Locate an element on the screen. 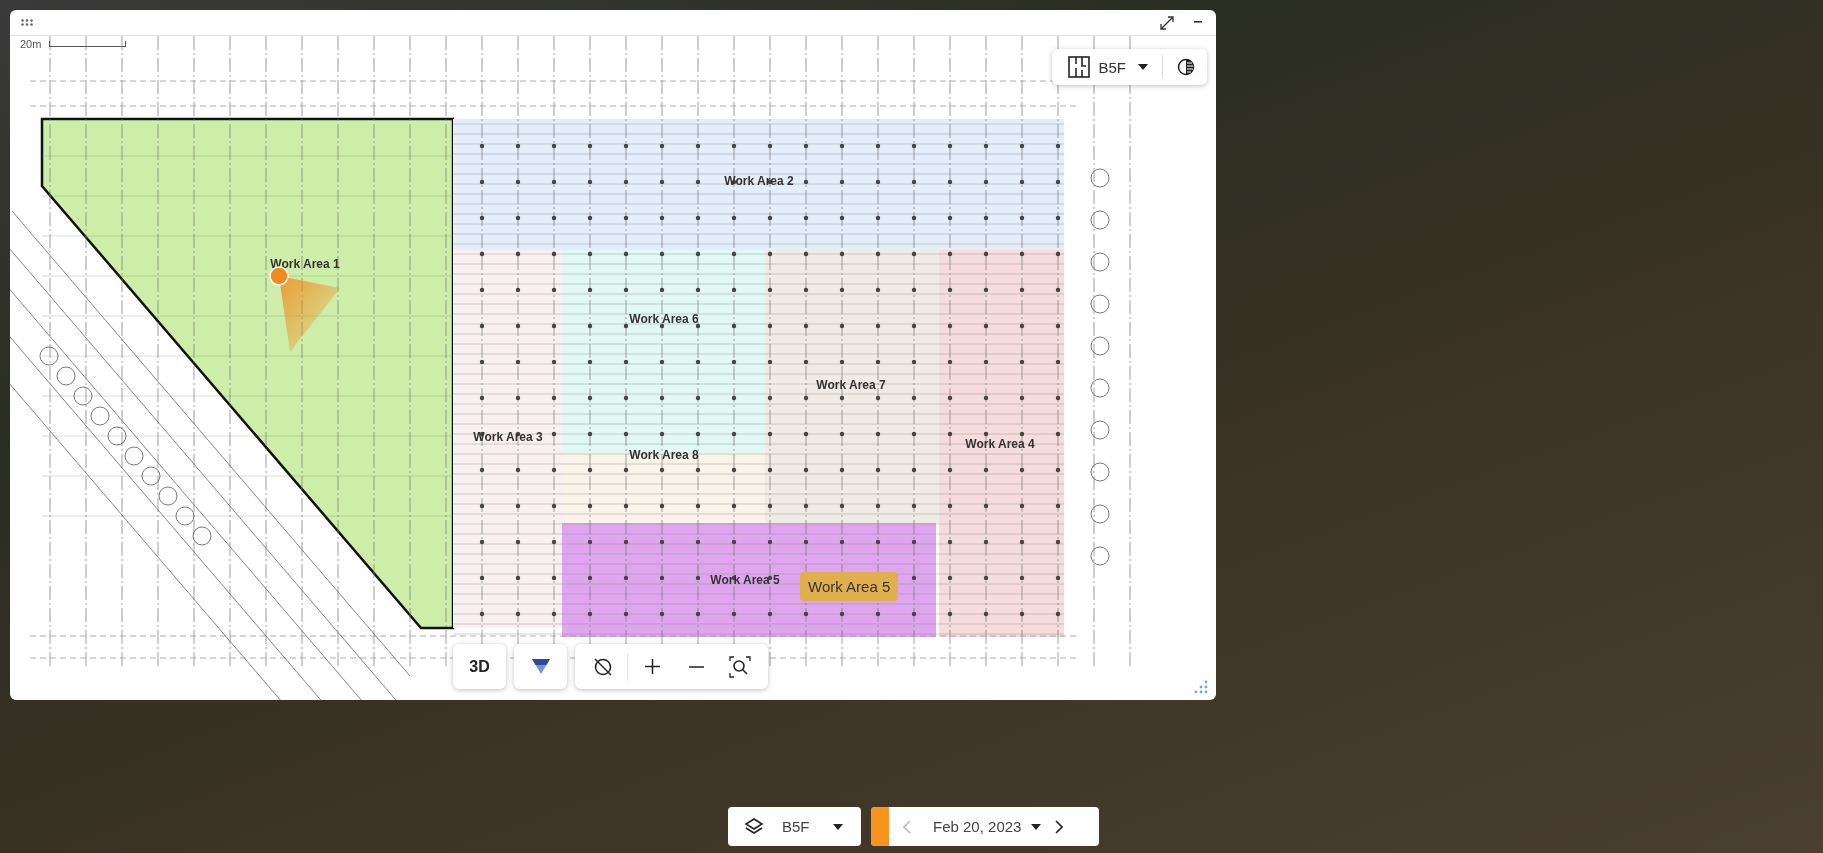 The width and height of the screenshot is (1823, 853). chevron-right-icon is located at coordinates (1059, 826).